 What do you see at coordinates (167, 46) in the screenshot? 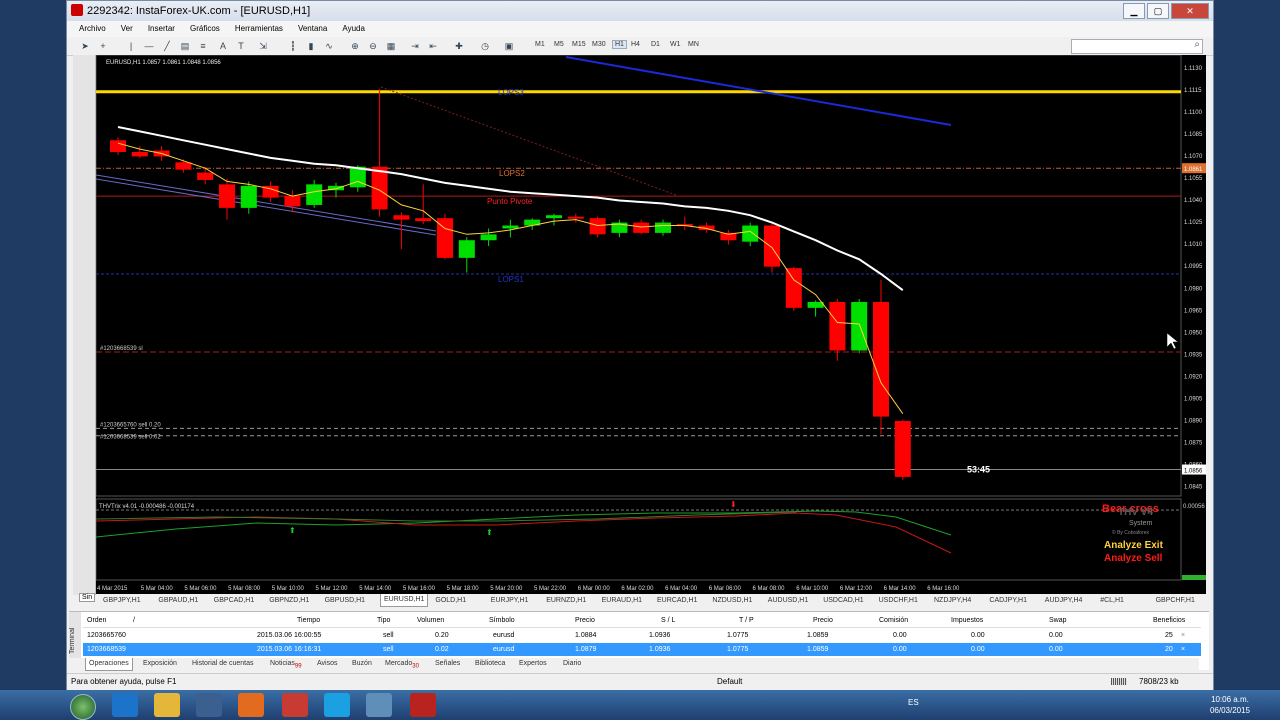
I see `trendline-icon: ╱` at bounding box center [167, 46].